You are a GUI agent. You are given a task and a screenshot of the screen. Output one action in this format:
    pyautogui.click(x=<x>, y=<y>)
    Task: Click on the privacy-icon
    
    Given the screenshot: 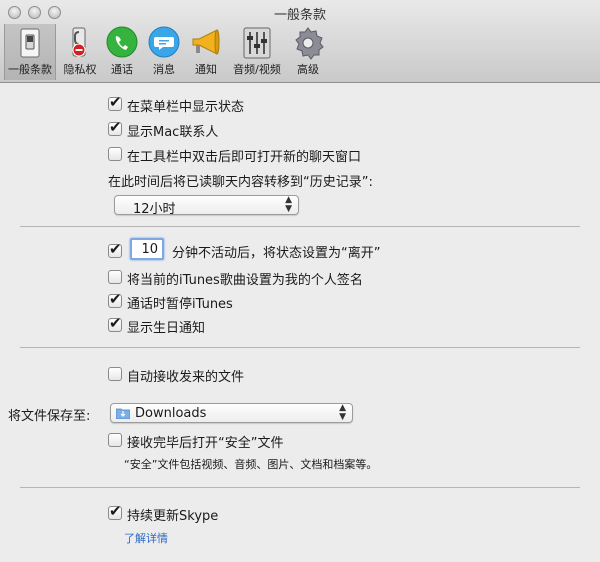 What is the action you would take?
    pyautogui.click(x=80, y=43)
    